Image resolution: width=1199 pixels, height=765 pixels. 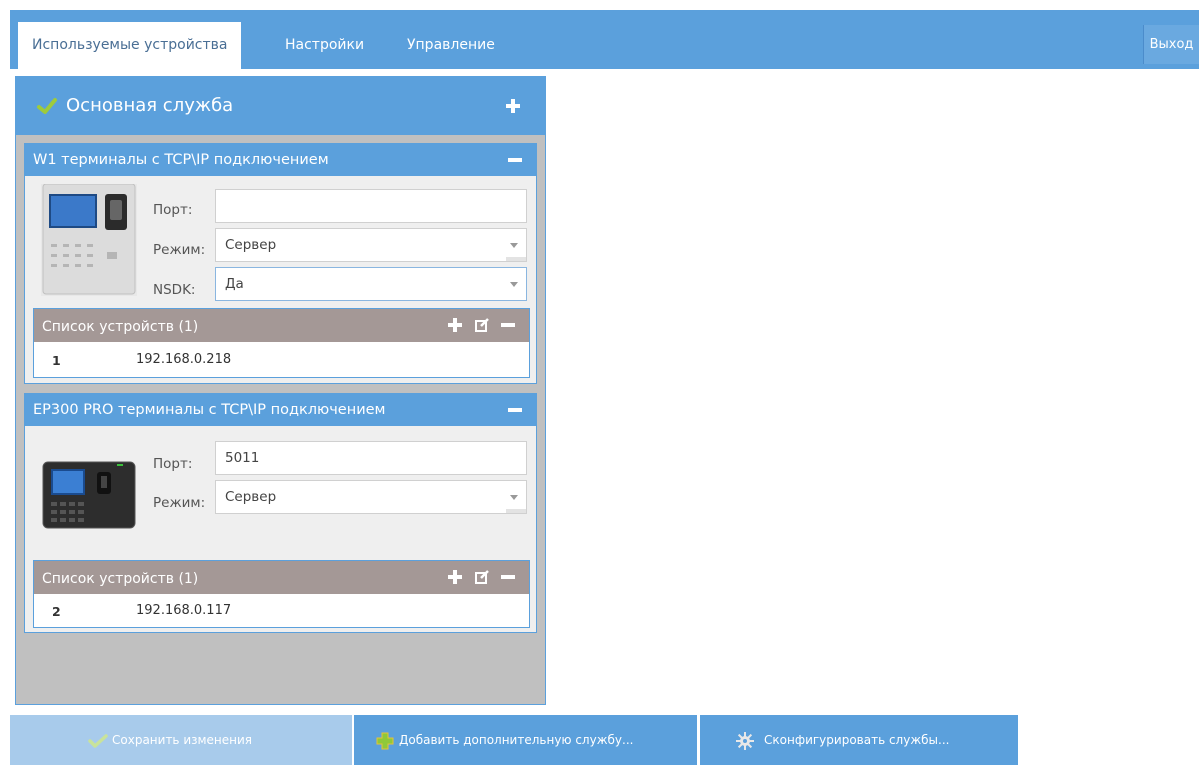 I want to click on service-title: Основная служба, so click(x=150, y=105).